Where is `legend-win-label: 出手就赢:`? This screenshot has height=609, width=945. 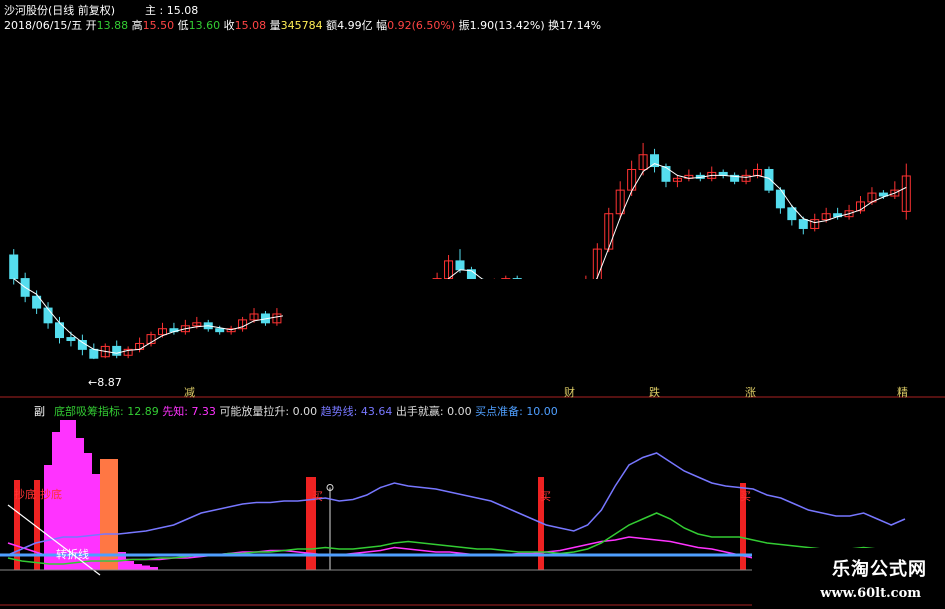
legend-win-label: 出手就赢: is located at coordinates (419, 411).